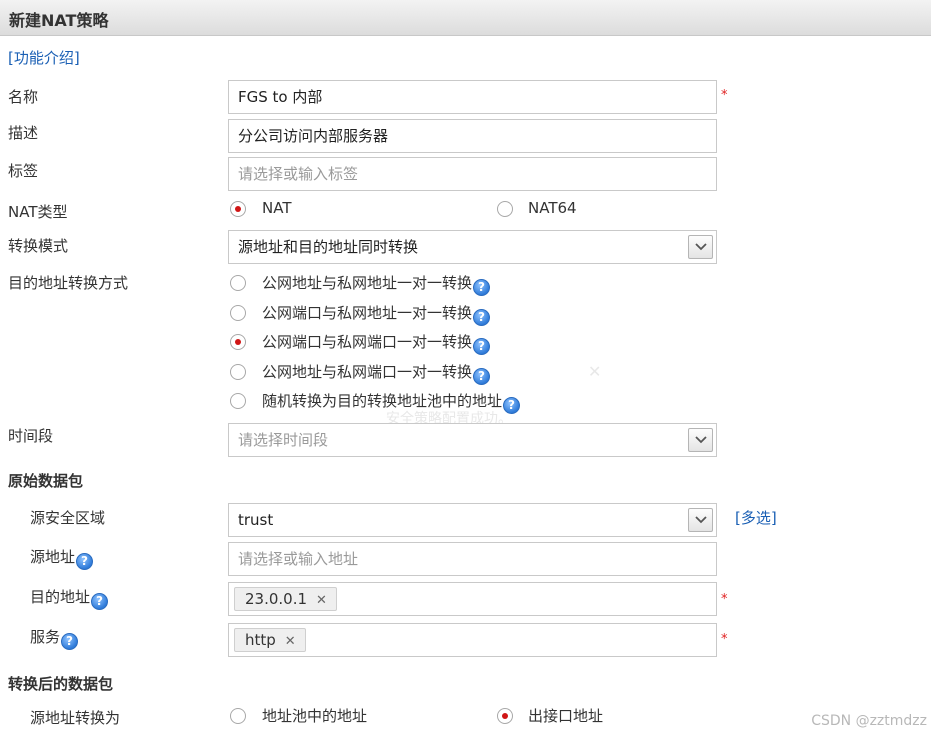 Image resolution: width=931 pixels, height=737 pixels. What do you see at coordinates (472, 136) in the screenshot?
I see `description-input: 分公司访问内部服务器` at bounding box center [472, 136].